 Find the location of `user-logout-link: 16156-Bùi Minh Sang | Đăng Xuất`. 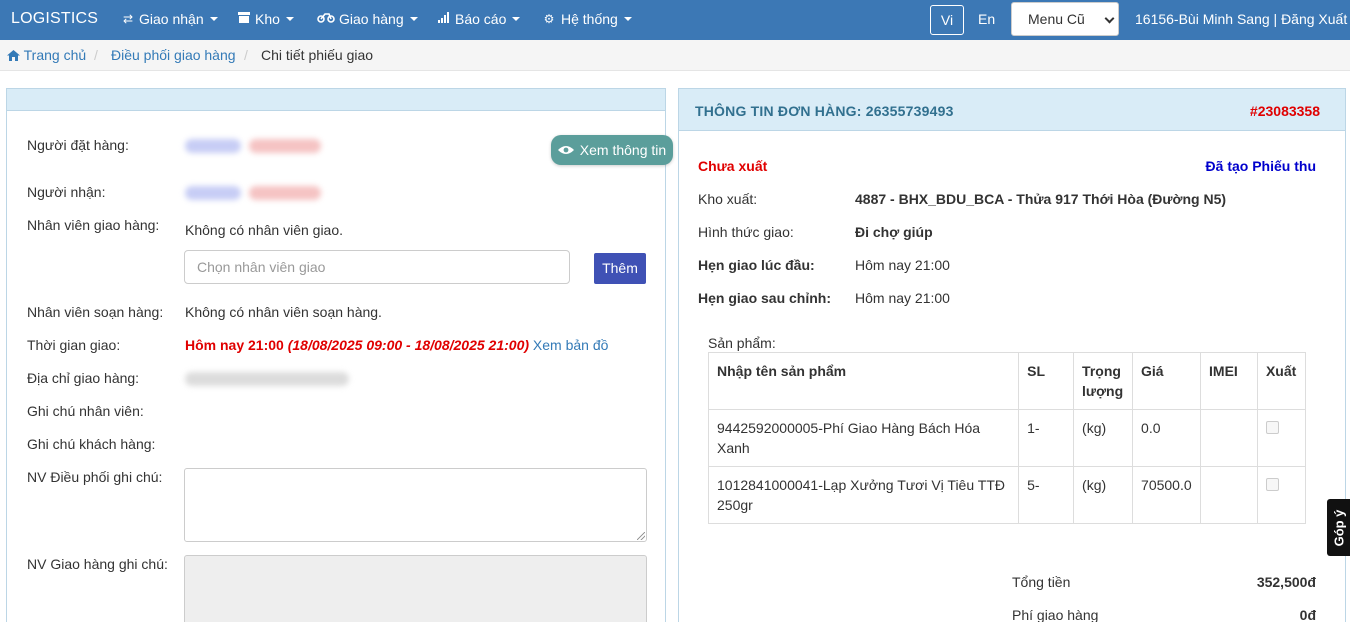

user-logout-link: 16156-Bùi Minh Sang | Đăng Xuất is located at coordinates (1241, 19).